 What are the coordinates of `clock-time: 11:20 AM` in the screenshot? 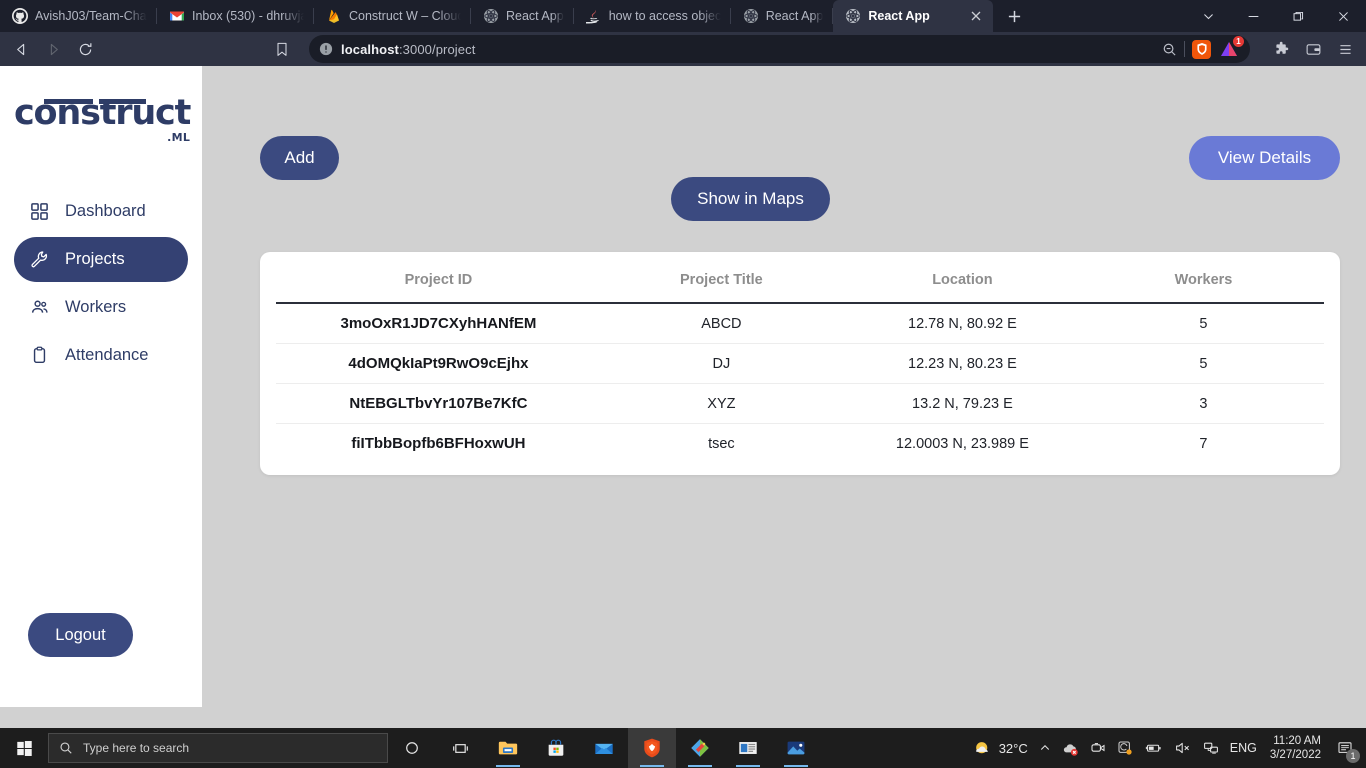 It's located at (1297, 740).